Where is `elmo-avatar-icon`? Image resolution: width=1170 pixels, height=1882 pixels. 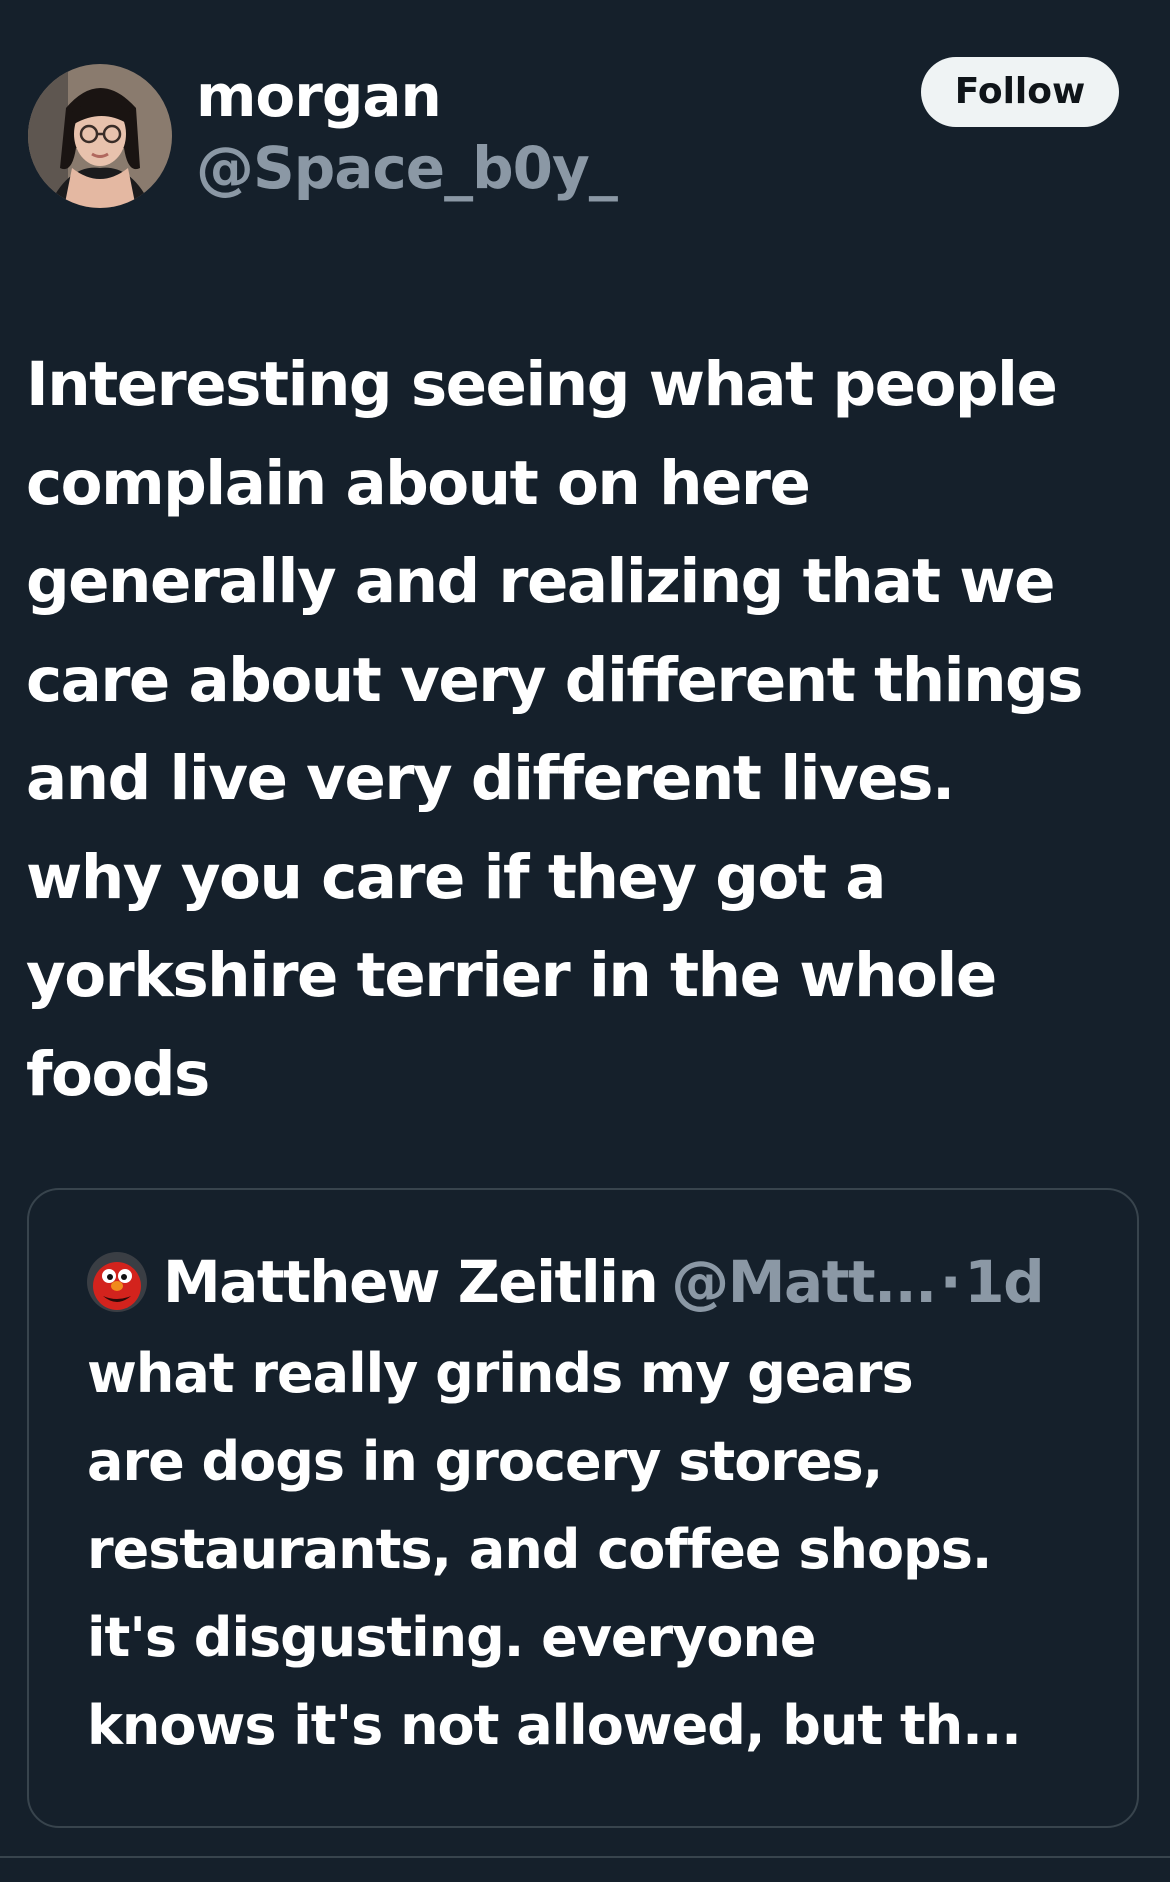
elmo-avatar-icon is located at coordinates (117, 1282).